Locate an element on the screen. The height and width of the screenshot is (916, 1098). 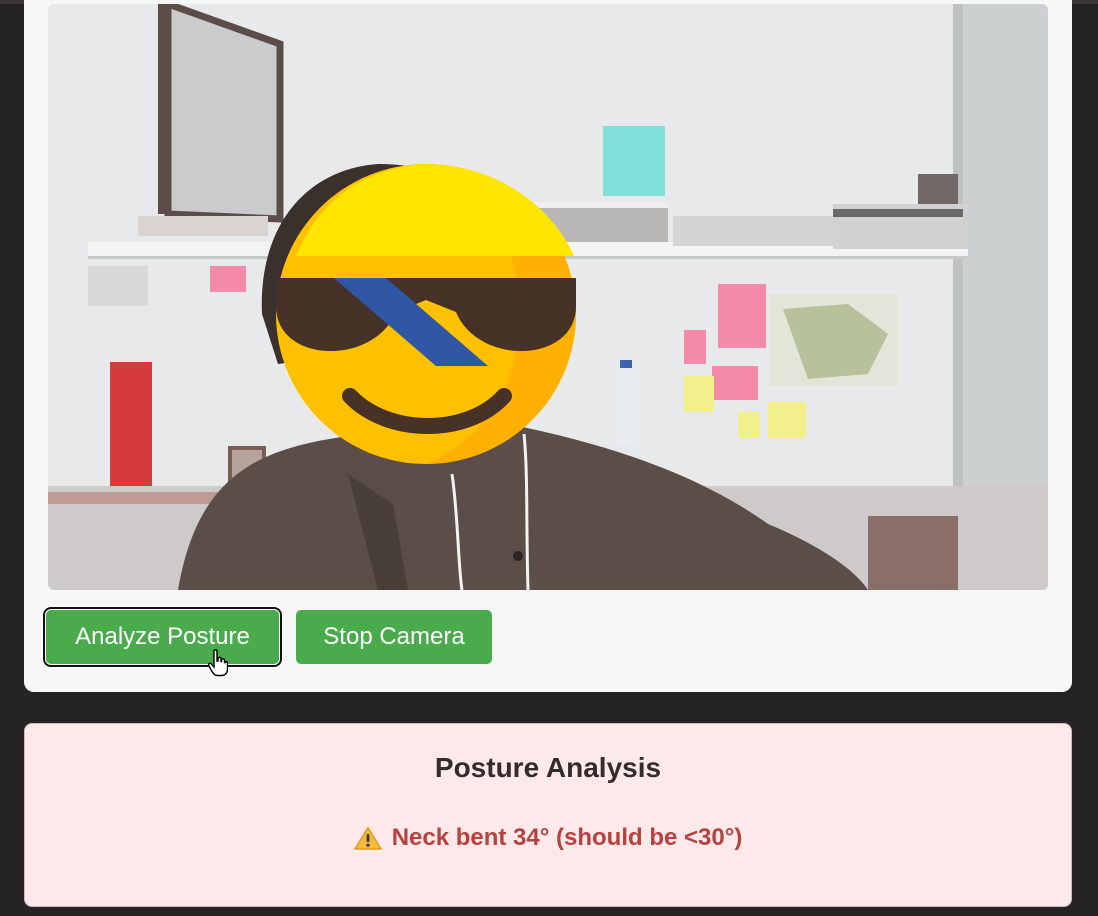
hand-pointer-cursor-icon is located at coordinates (218, 663).